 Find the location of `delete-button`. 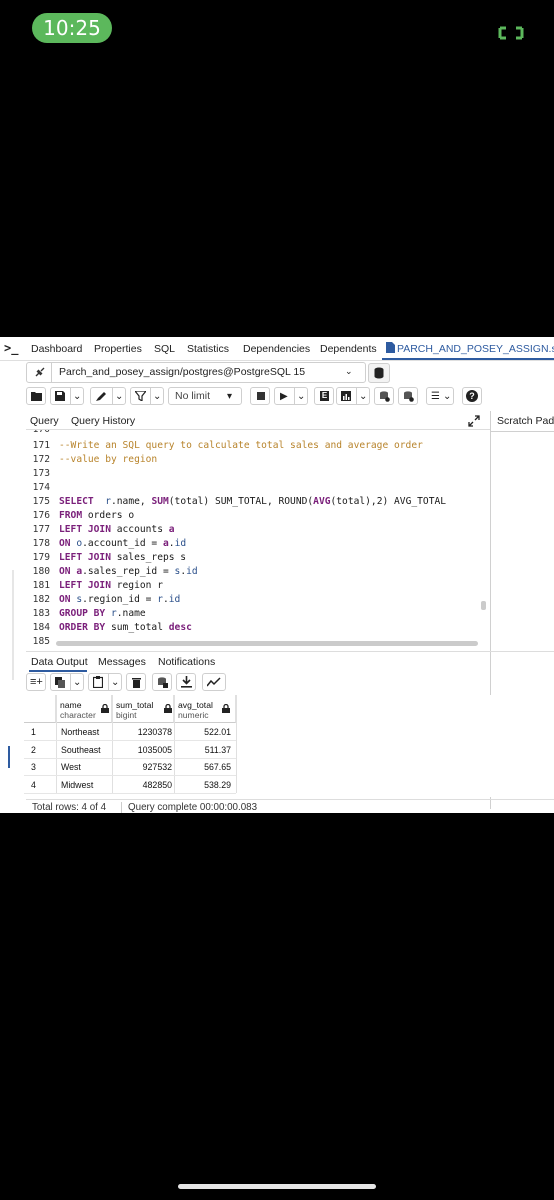

delete-button is located at coordinates (136, 682).